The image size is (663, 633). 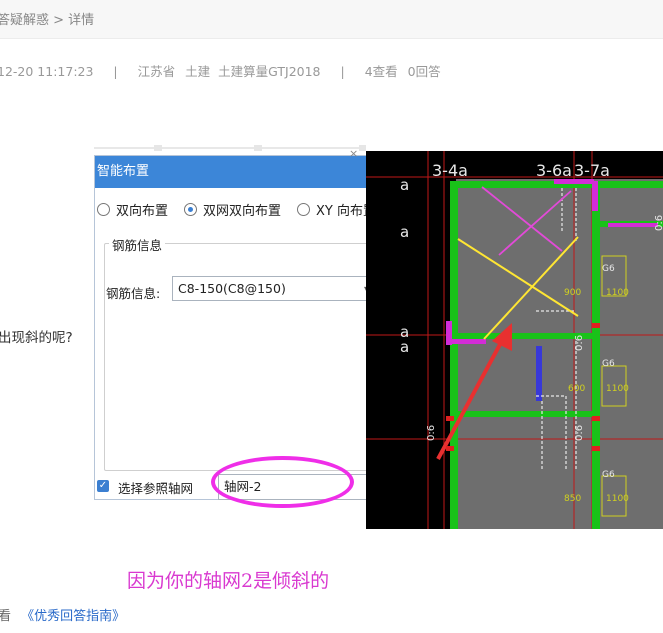 What do you see at coordinates (232, 288) in the screenshot?
I see `rebar-value: C8-150(C8@150)` at bounding box center [232, 288].